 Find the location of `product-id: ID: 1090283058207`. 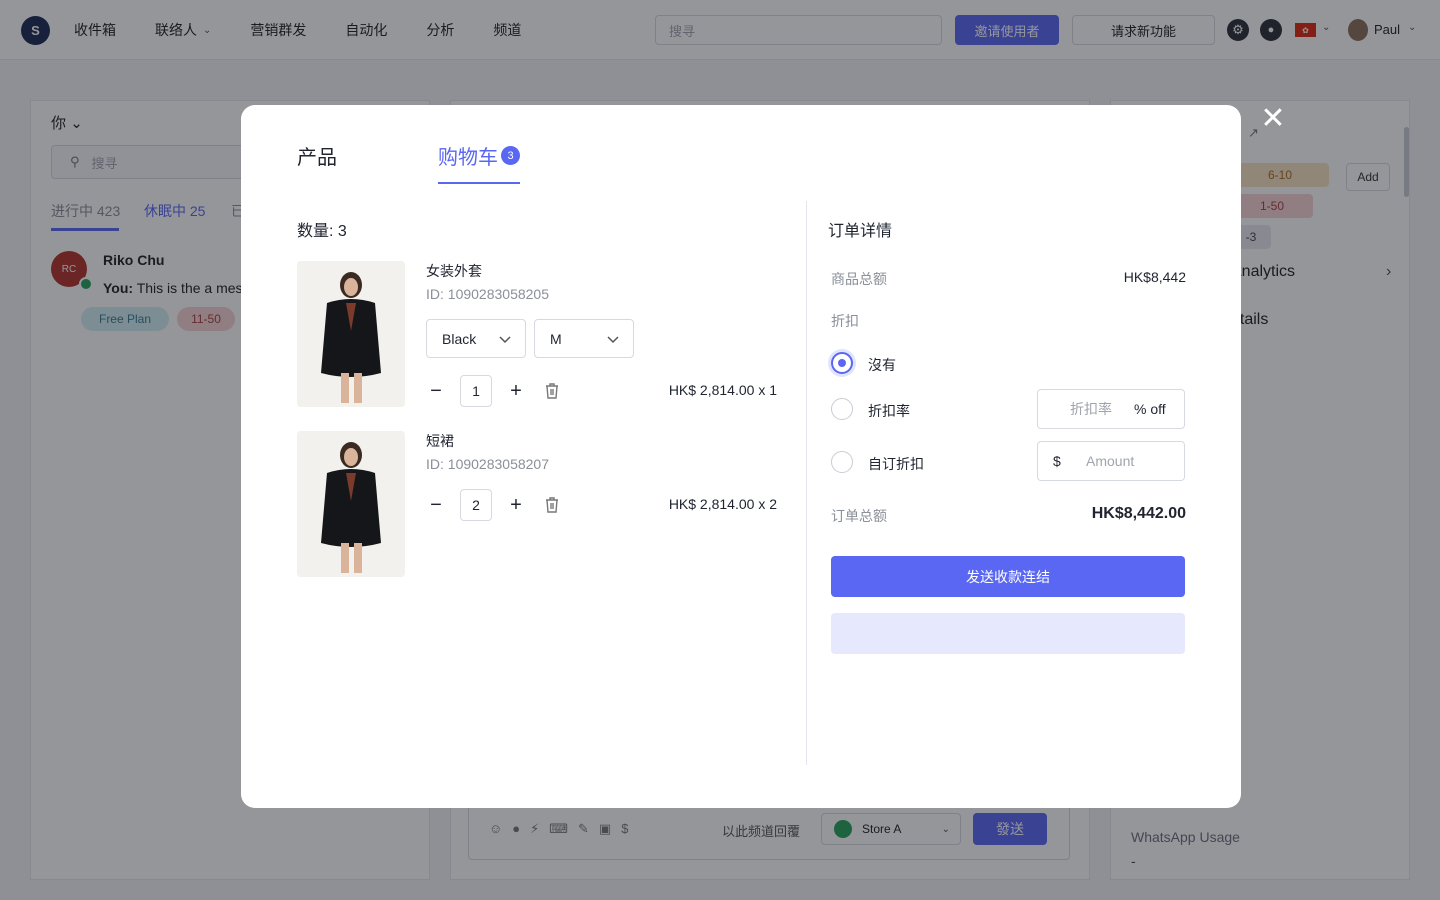

product-id: ID: 1090283058207 is located at coordinates (487, 464).